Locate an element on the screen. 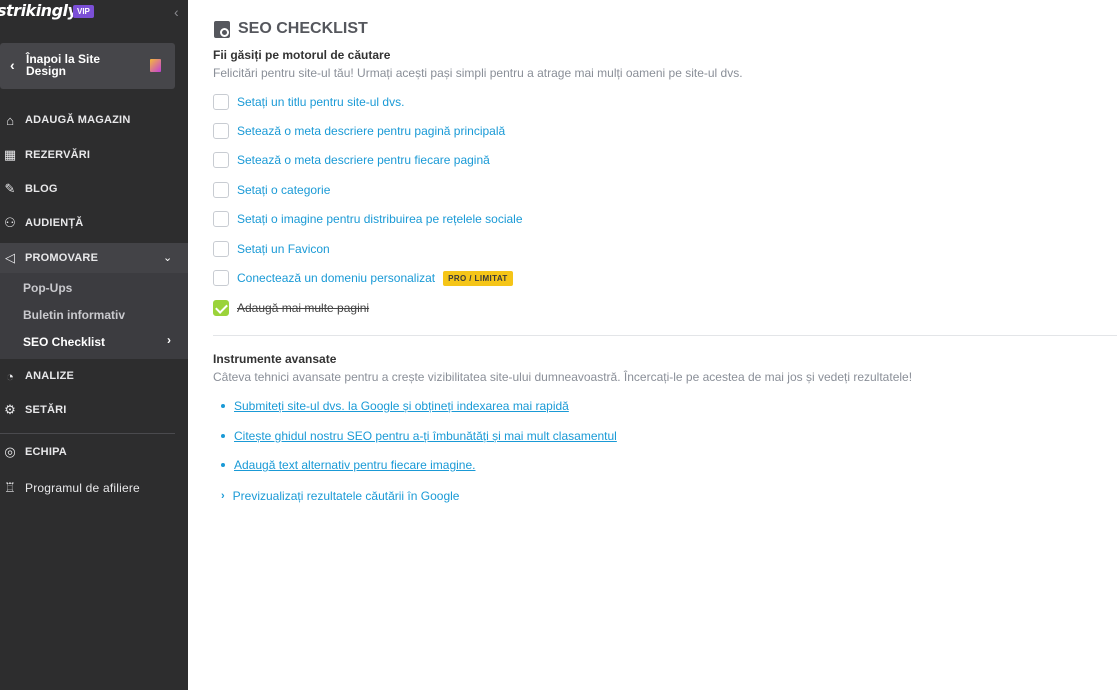 Image resolution: width=1117 pixels, height=690 pixels. section-title: Instrumente avansate is located at coordinates (275, 359).